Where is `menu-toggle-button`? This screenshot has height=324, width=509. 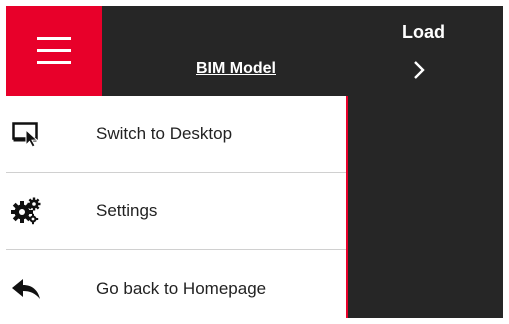 menu-toggle-button is located at coordinates (54, 51).